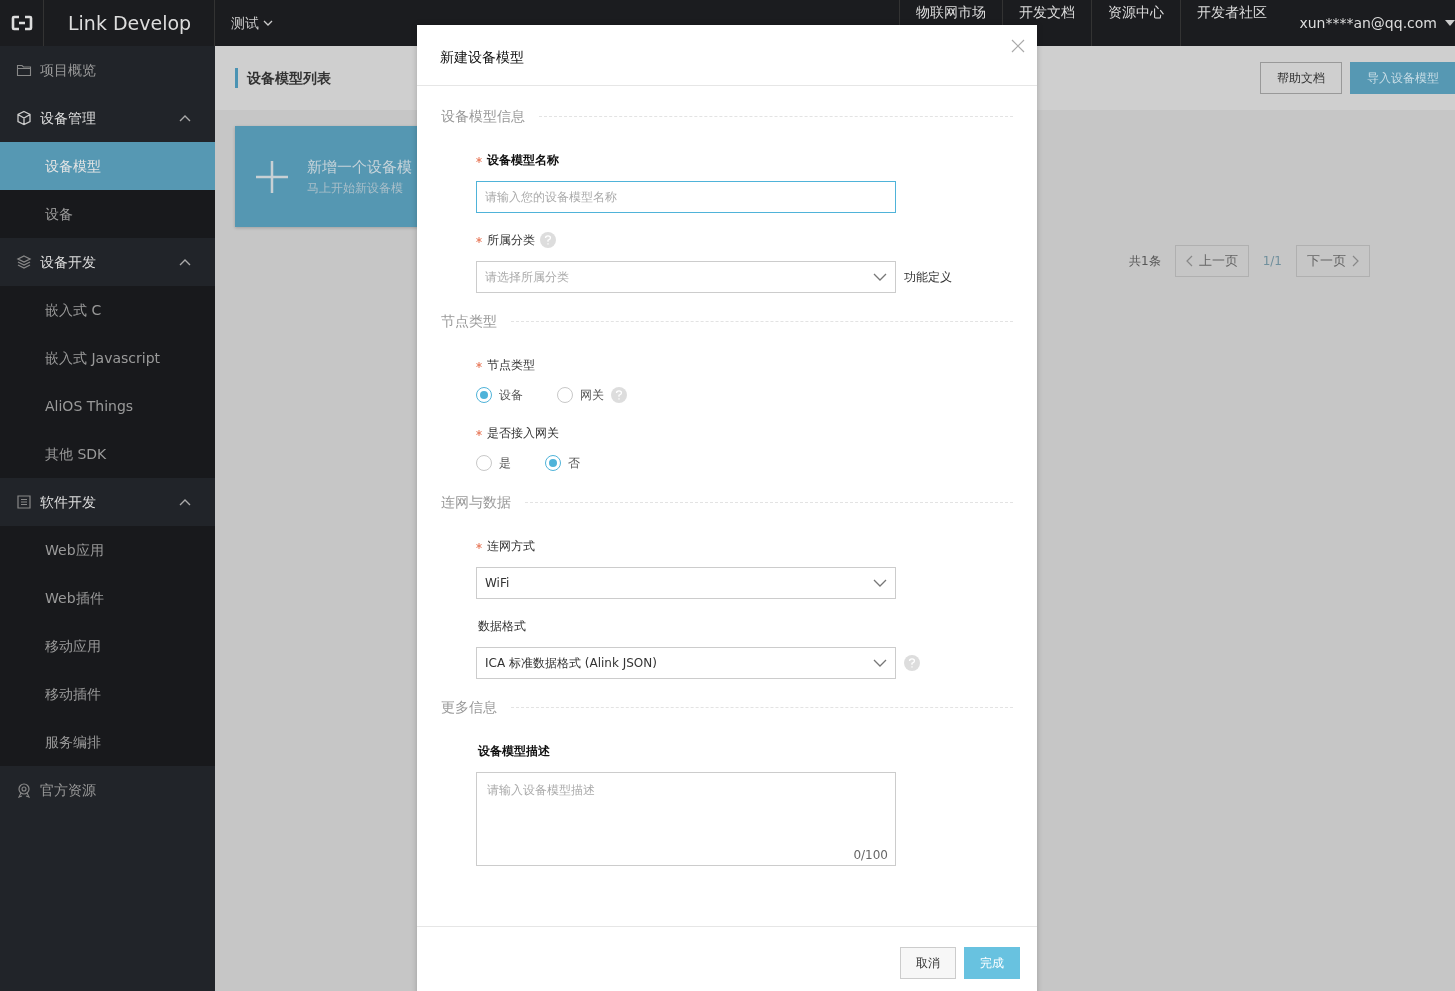 The image size is (1455, 991). I want to click on brand-name: Link Develop, so click(130, 23).